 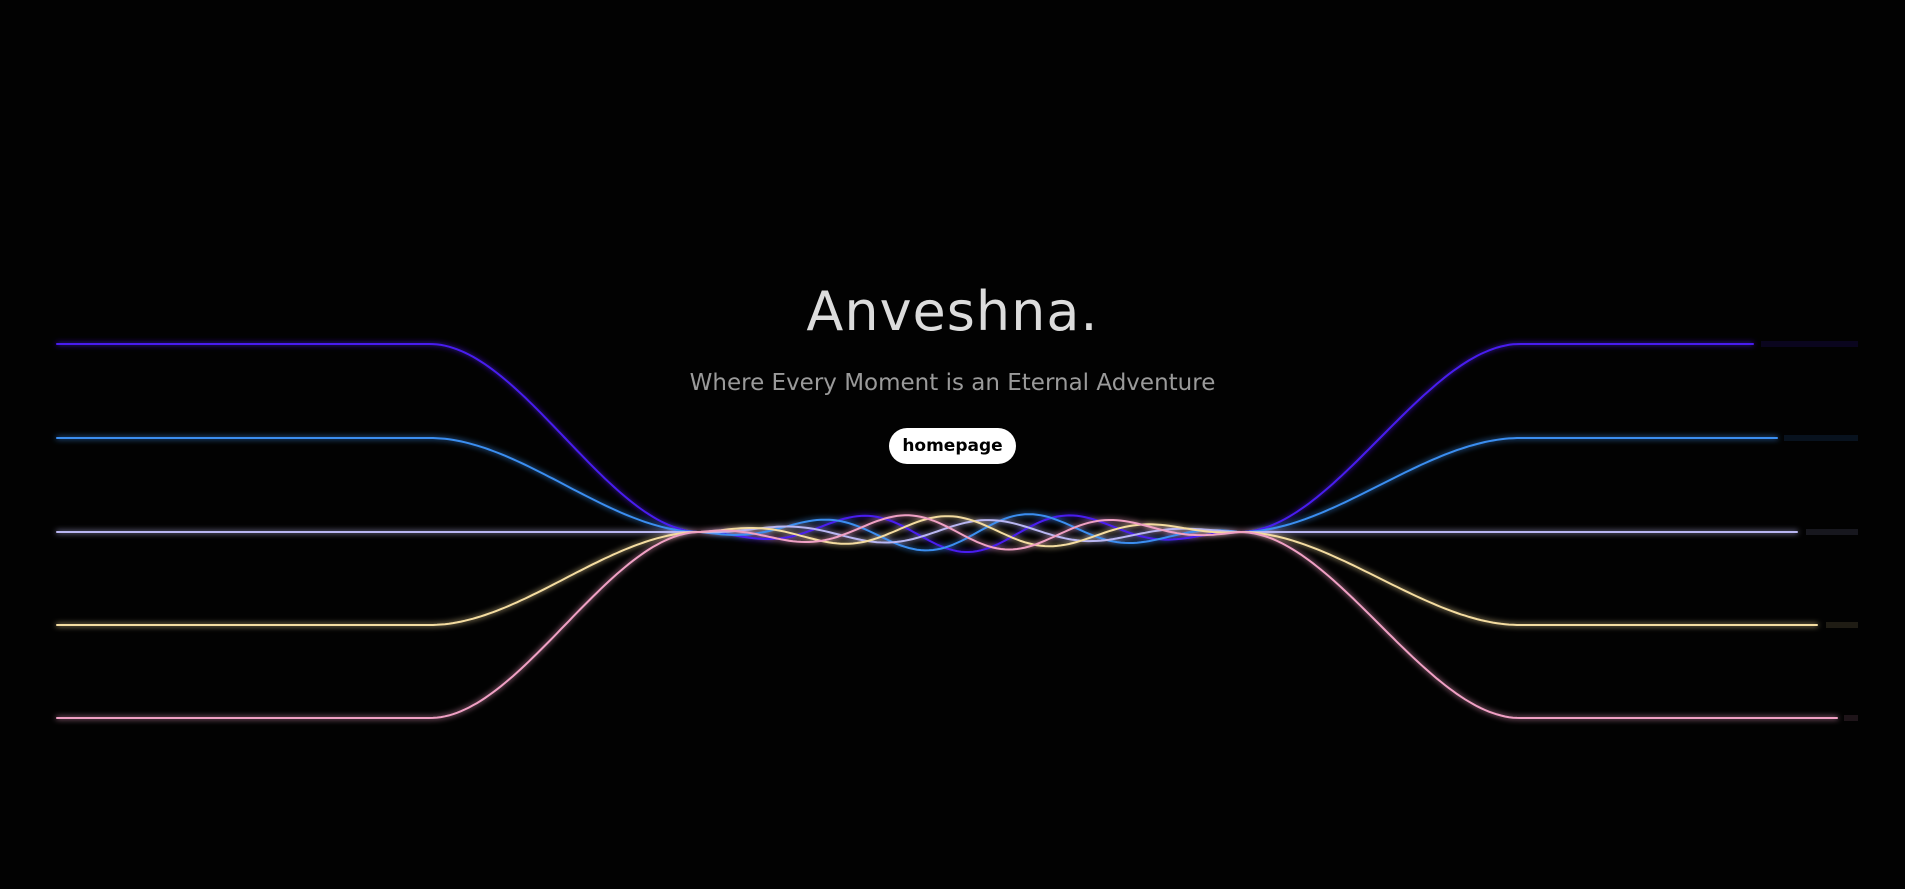 I want to click on site-title: Anveshna., so click(x=952, y=311).